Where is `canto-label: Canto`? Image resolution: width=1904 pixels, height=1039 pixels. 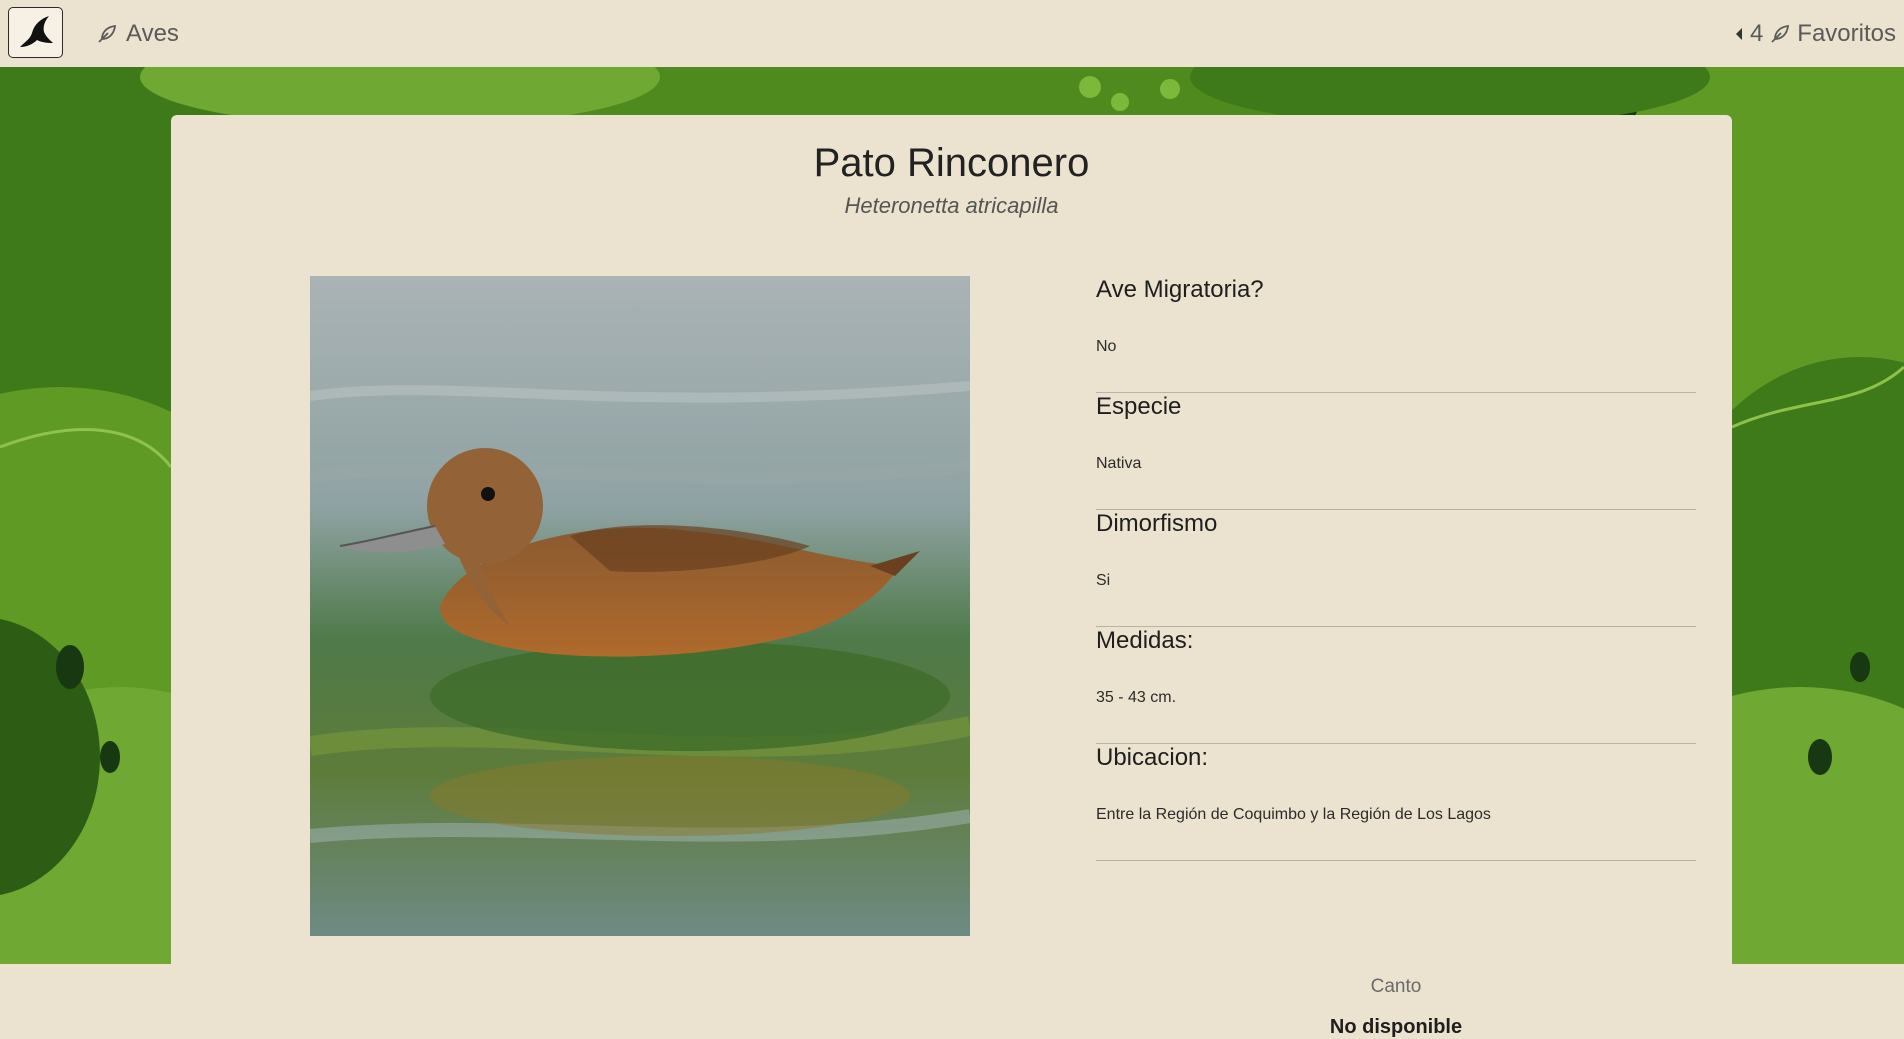
canto-label: Canto is located at coordinates (1396, 986).